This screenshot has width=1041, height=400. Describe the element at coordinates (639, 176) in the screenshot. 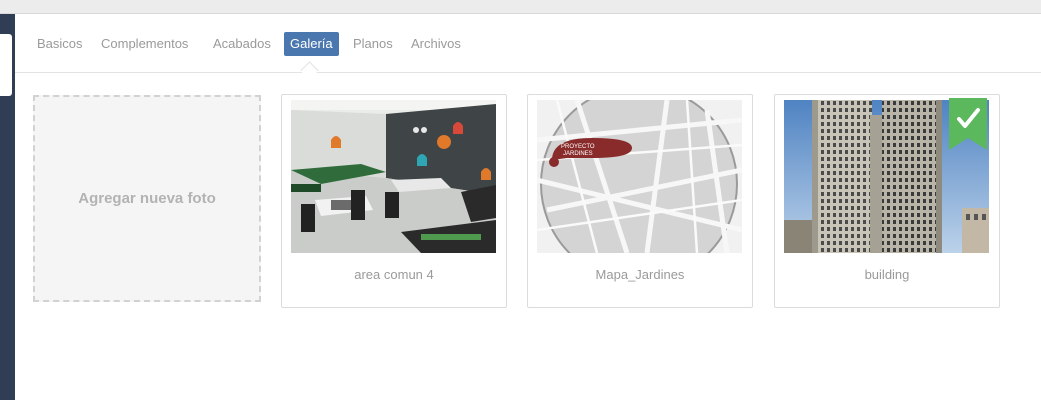

I see `street-map-photo: PROYECTO JARDINES` at that location.